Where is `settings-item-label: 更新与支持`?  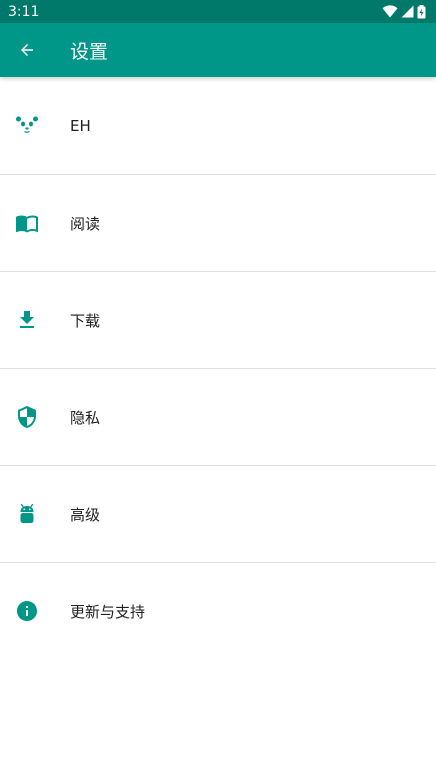
settings-item-label: 更新与支持 is located at coordinates (108, 611).